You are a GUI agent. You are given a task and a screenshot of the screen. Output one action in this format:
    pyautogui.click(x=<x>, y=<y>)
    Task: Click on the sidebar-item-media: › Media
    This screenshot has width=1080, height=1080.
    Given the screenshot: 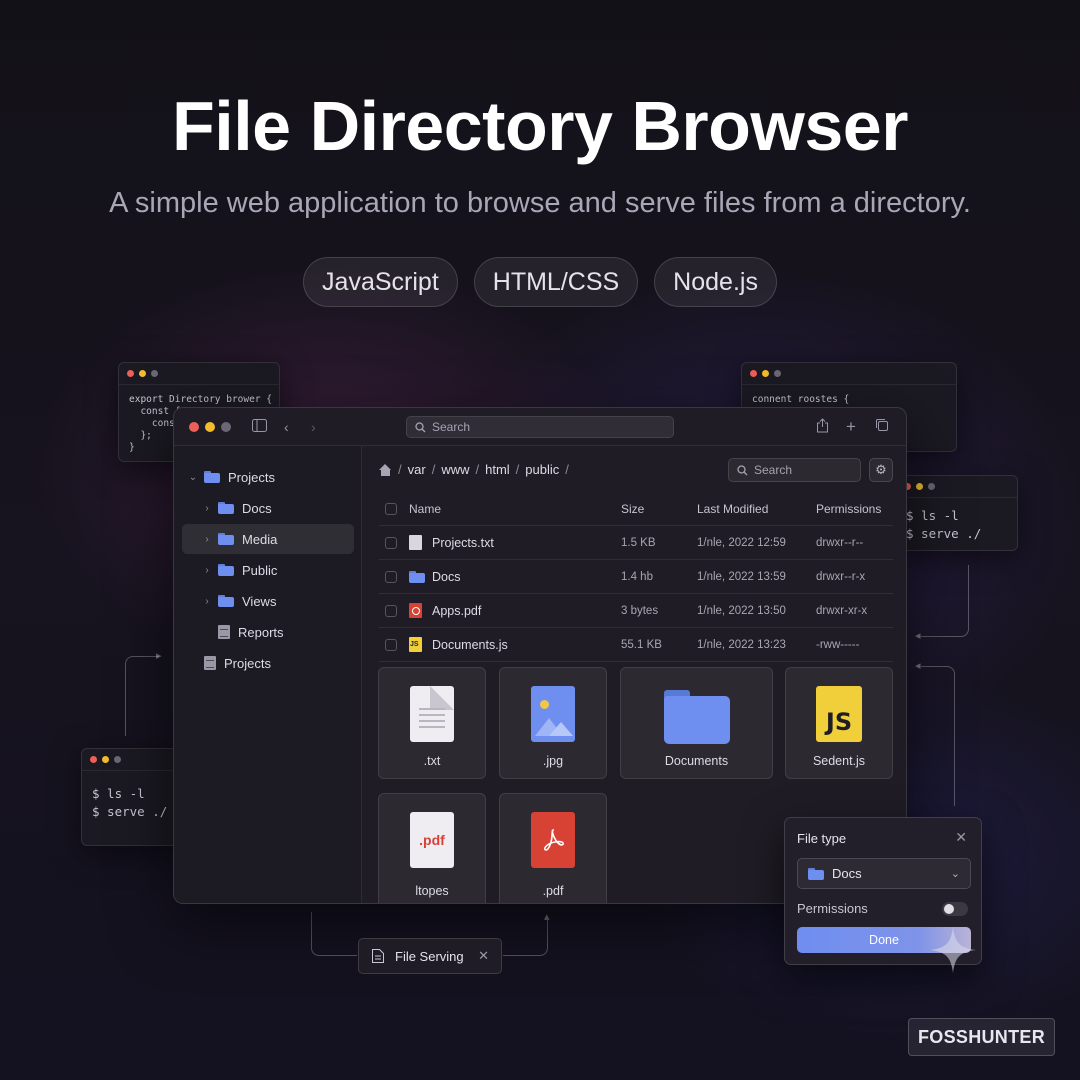 What is the action you would take?
    pyautogui.click(x=268, y=539)
    